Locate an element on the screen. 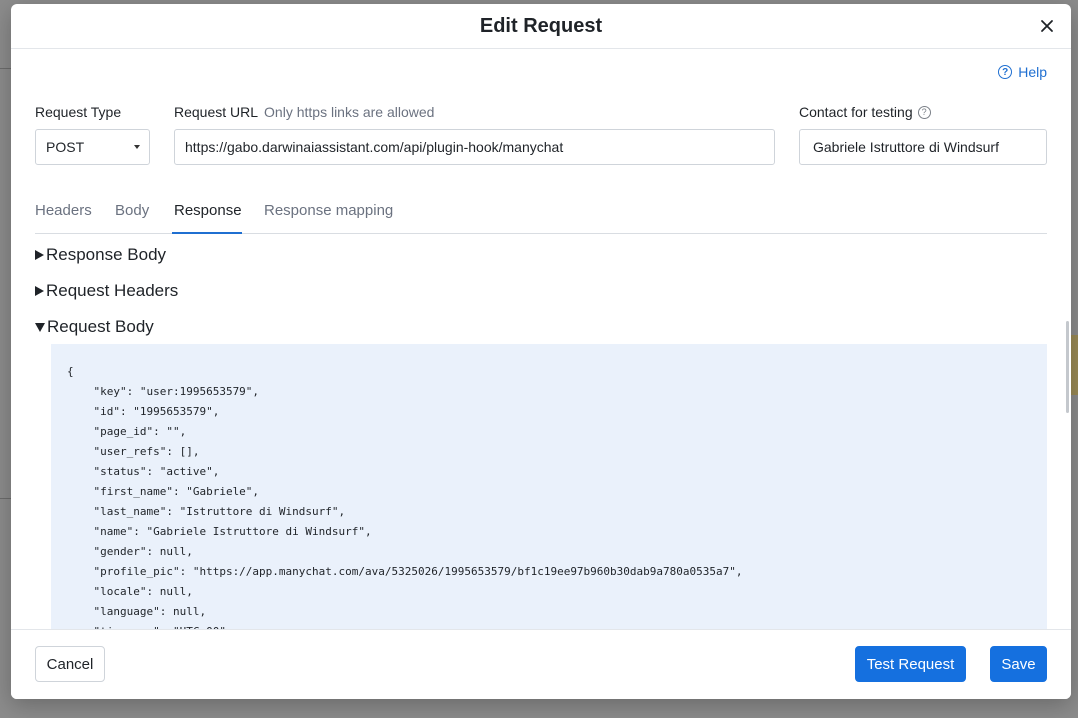  code-line: "status": "active", is located at coordinates (143, 471).